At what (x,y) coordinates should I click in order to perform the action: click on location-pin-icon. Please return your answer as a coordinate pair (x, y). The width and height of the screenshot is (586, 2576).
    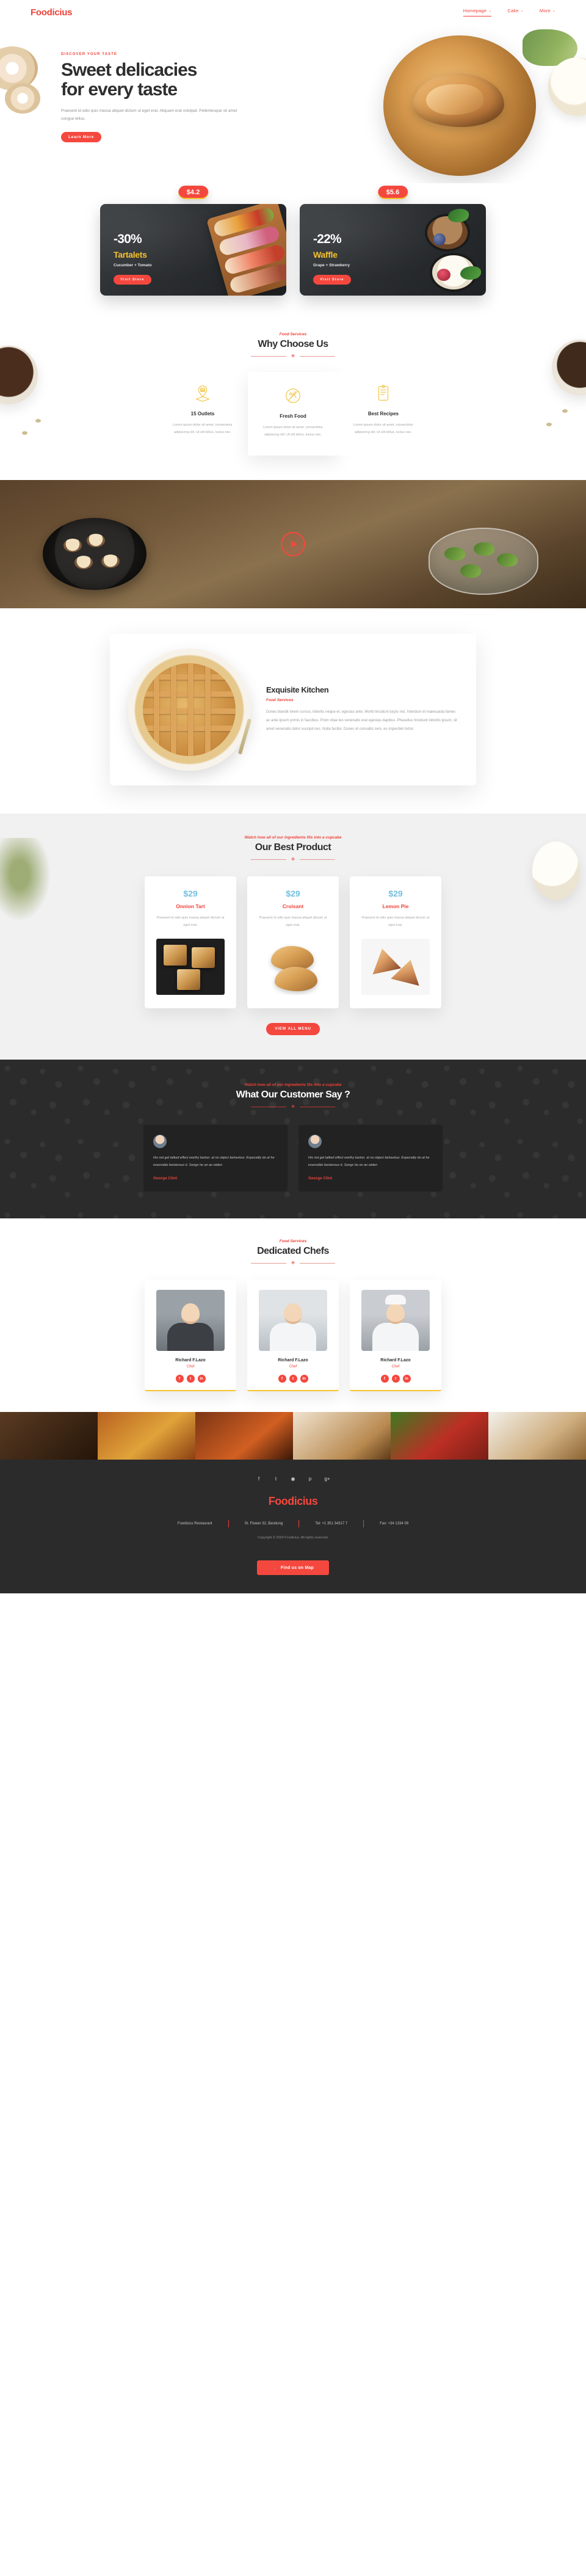
    Looking at the image, I should click on (203, 393).